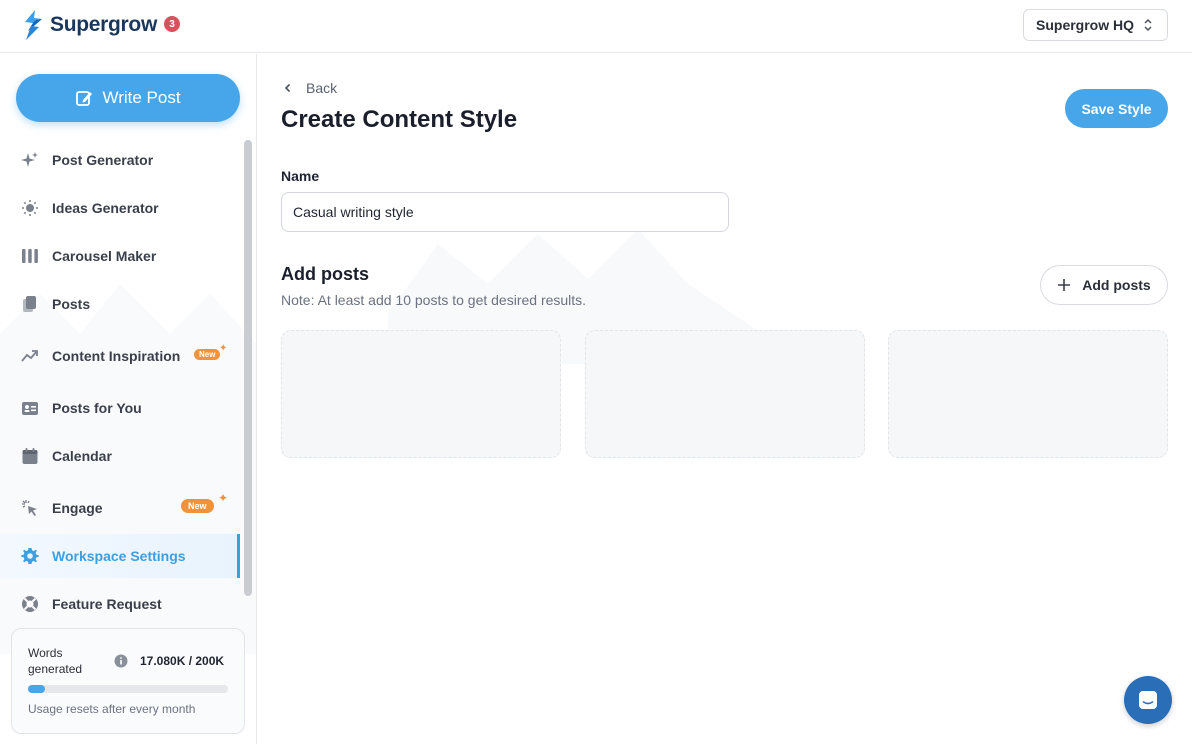 The height and width of the screenshot is (744, 1192). I want to click on gear-icon, so click(30, 556).